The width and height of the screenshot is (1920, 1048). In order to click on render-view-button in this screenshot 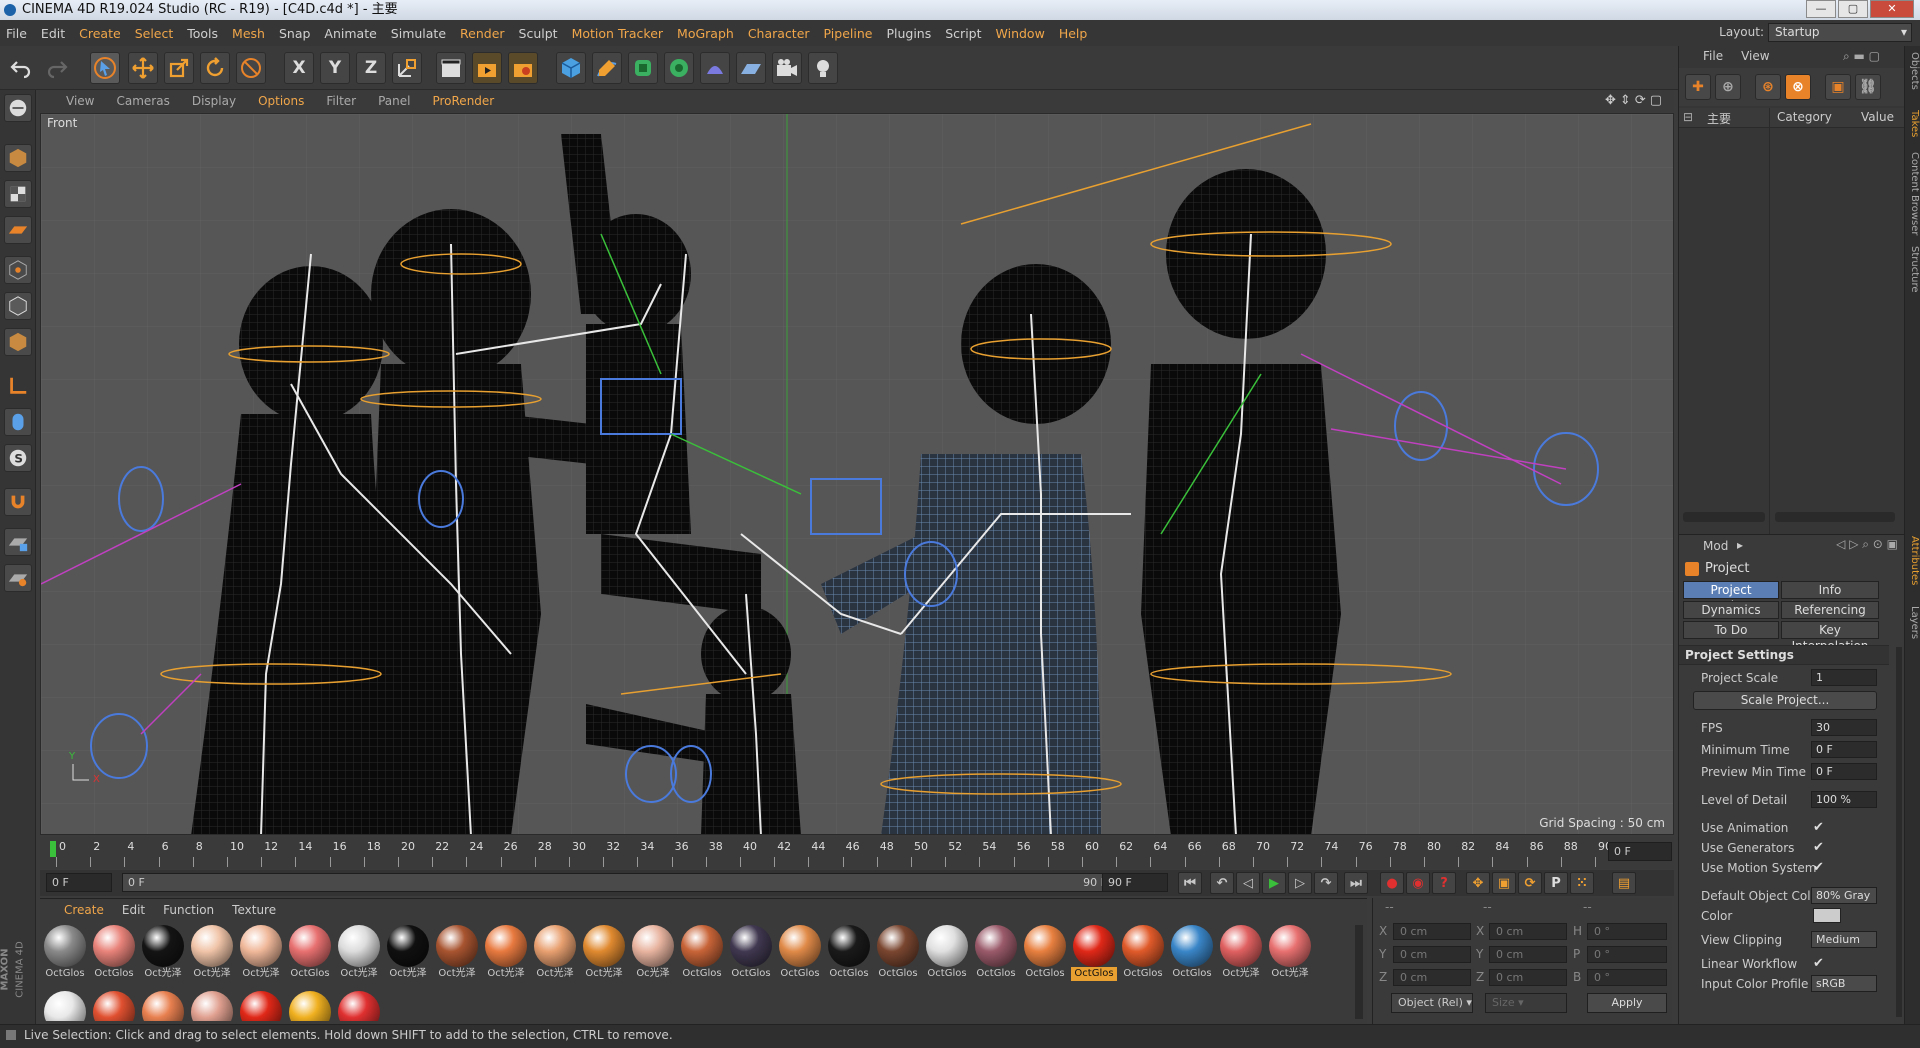, I will do `click(451, 68)`.